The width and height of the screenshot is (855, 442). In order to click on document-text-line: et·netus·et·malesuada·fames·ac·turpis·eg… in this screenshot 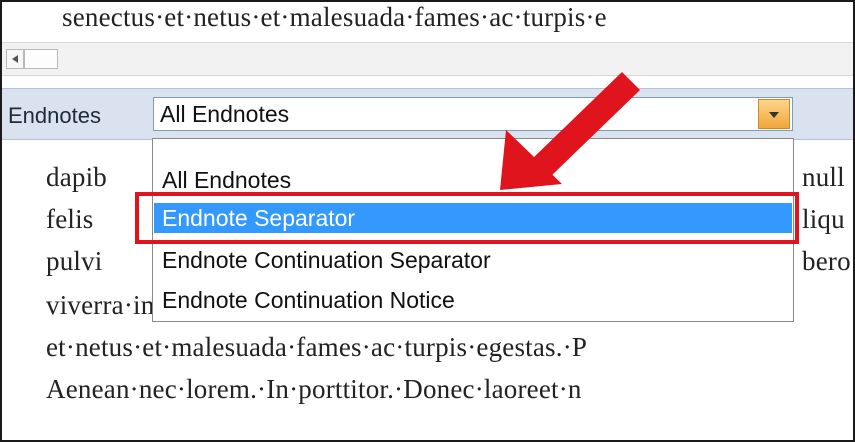, I will do `click(317, 347)`.